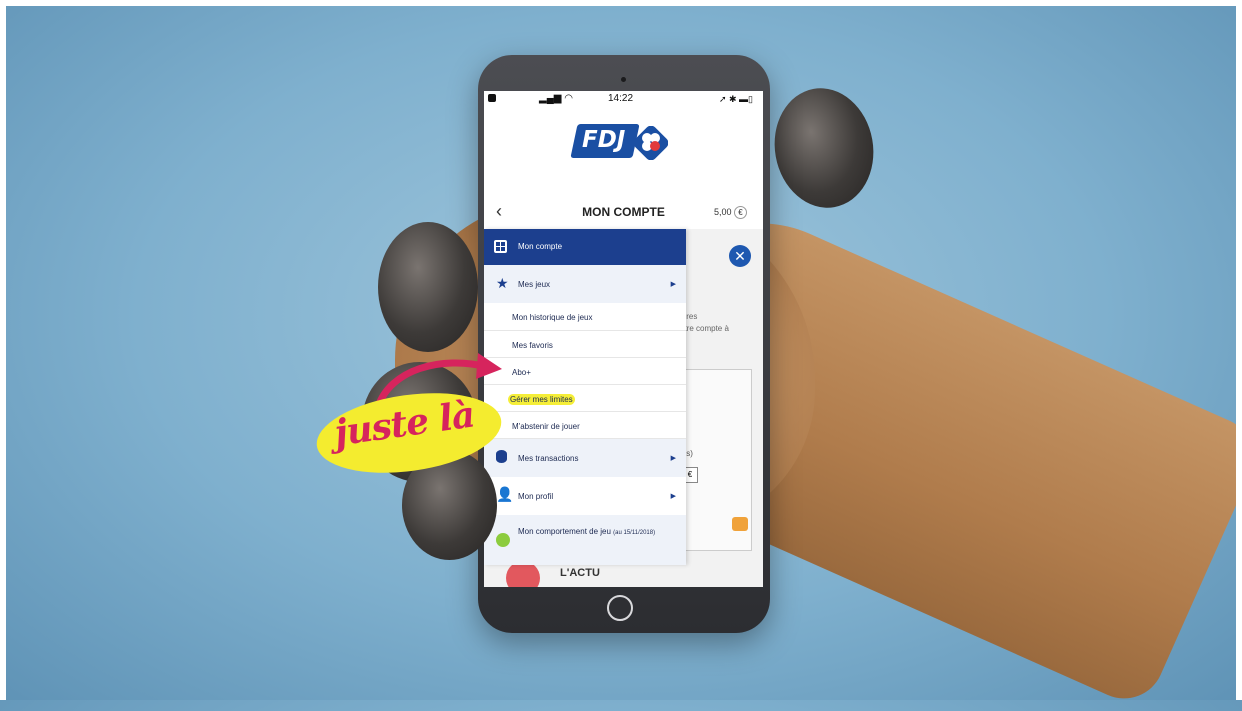  What do you see at coordinates (585, 344) in the screenshot?
I see `menu-item-favoris: Mes favoris` at bounding box center [585, 344].